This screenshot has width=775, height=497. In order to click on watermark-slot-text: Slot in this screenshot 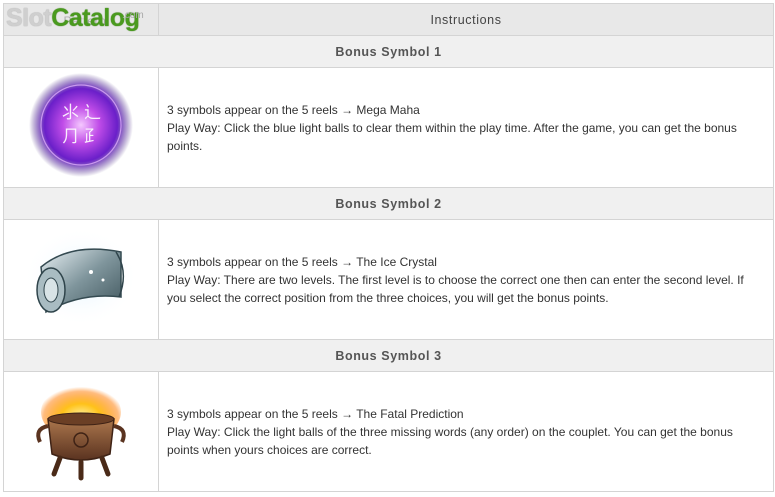, I will do `click(29, 18)`.